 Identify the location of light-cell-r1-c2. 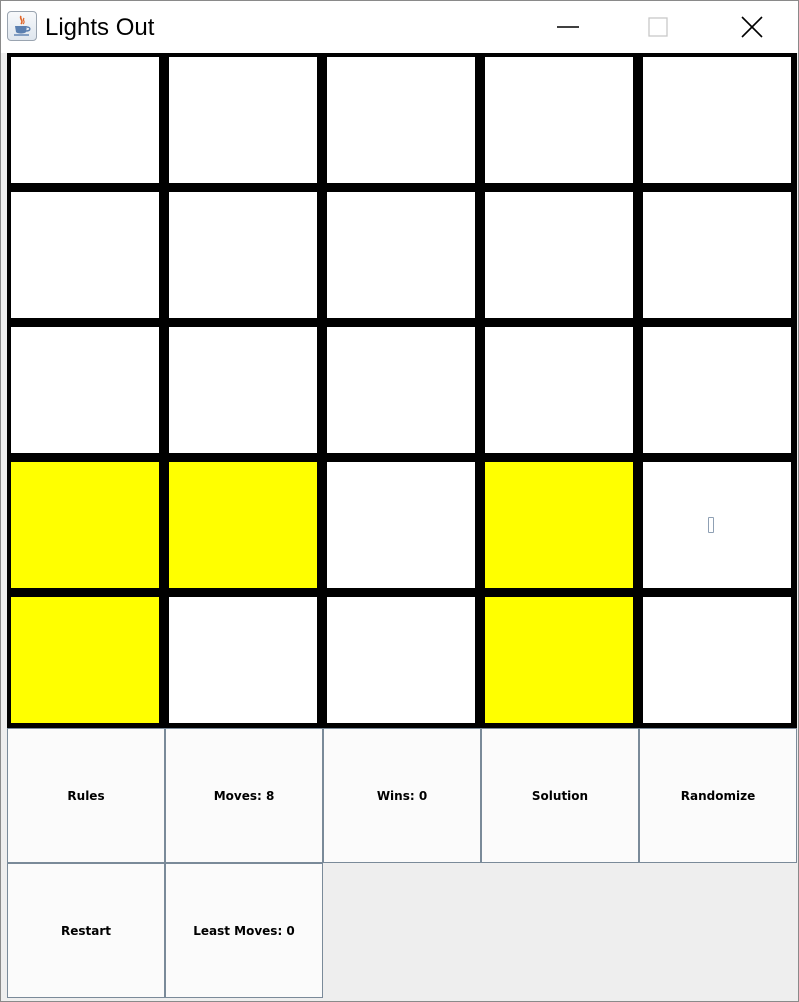
(243, 120).